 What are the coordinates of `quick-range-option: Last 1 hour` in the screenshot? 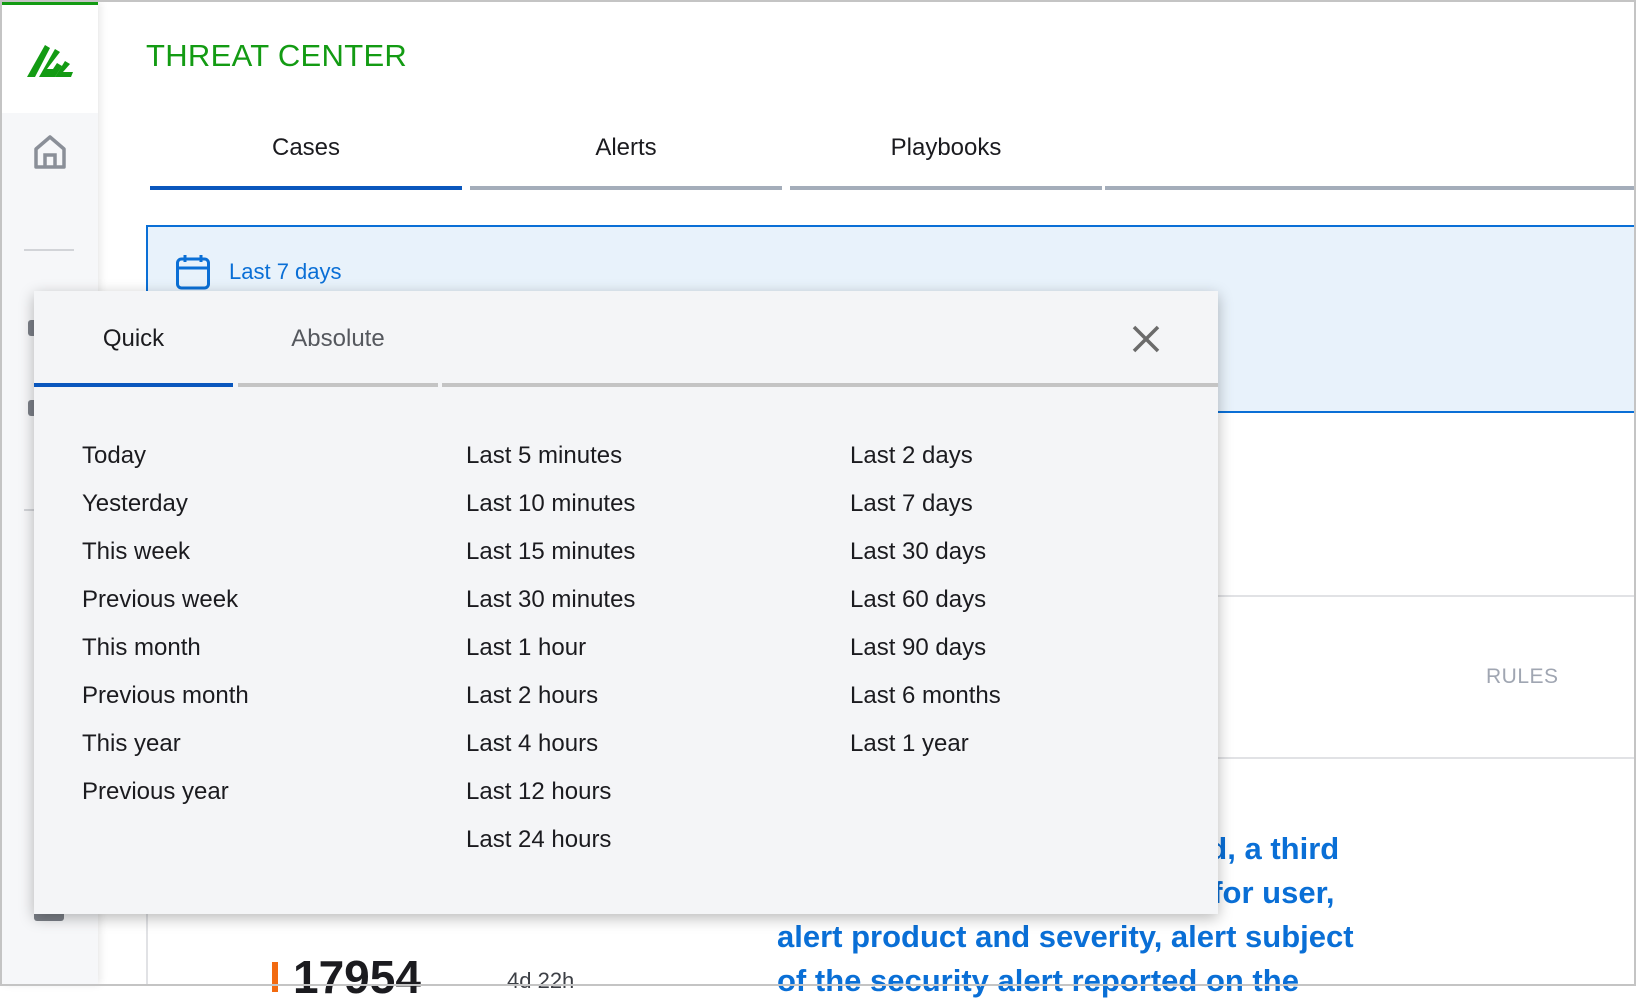 It's located at (550, 655).